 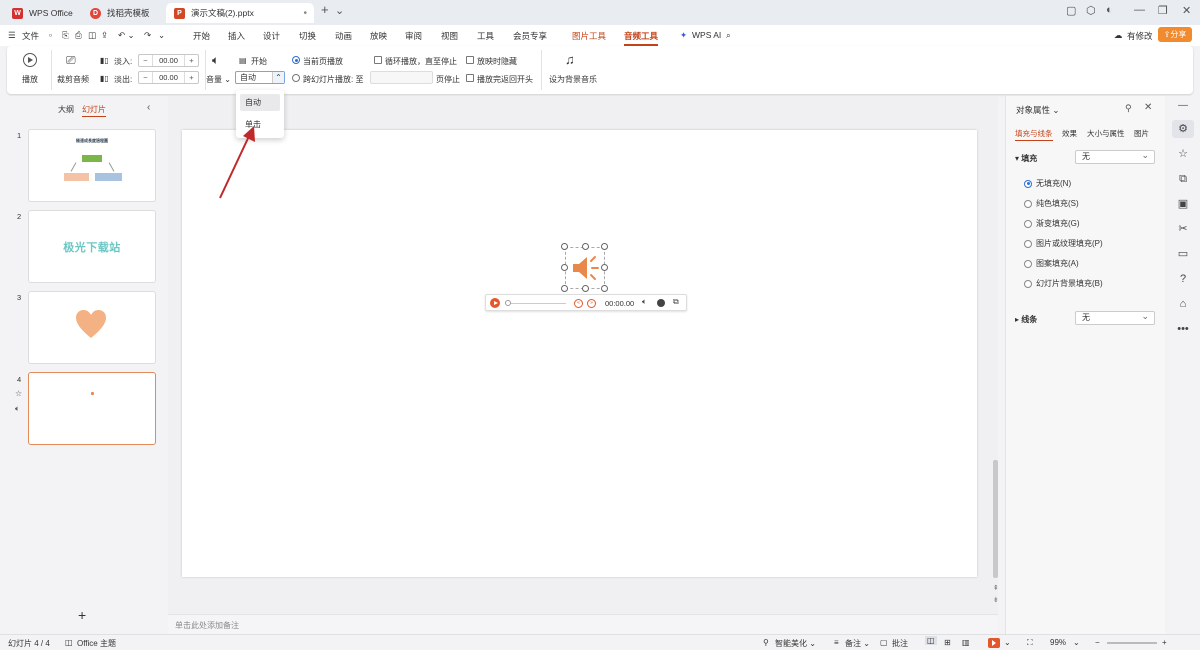 I want to click on more-chevron-icon: ⌄, so click(x=161, y=35).